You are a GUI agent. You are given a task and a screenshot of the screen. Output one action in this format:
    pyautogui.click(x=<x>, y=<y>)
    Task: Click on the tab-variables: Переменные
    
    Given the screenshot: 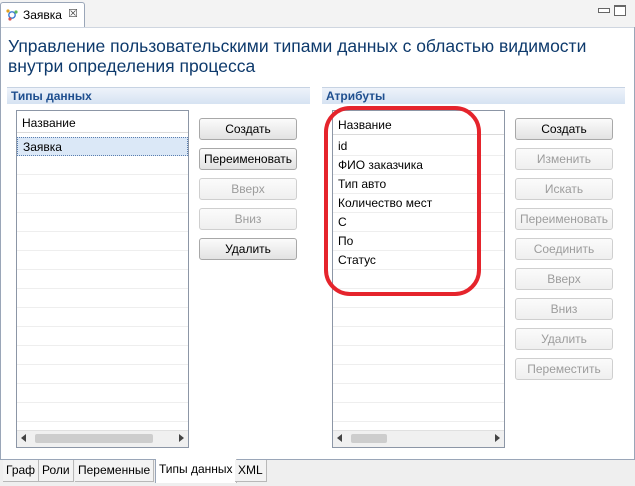 What is the action you would take?
    pyautogui.click(x=115, y=471)
    